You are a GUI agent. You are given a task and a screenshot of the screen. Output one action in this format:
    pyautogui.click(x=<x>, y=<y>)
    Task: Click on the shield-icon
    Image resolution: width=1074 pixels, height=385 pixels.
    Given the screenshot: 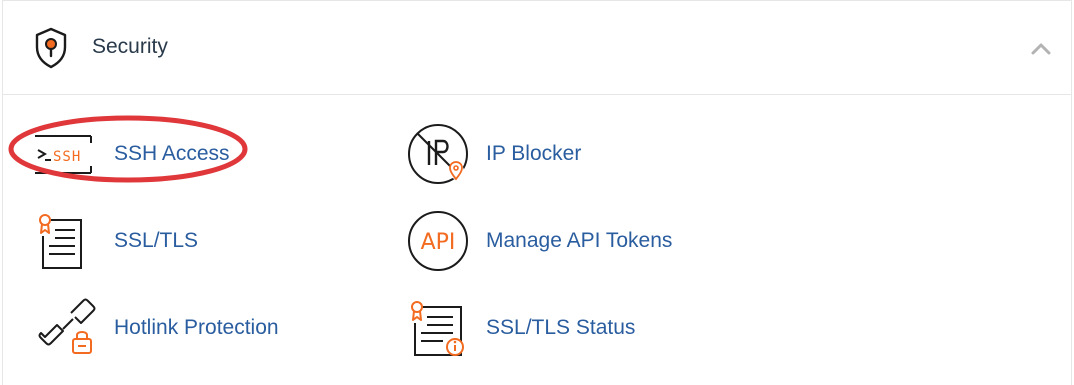 What is the action you would take?
    pyautogui.click(x=51, y=48)
    